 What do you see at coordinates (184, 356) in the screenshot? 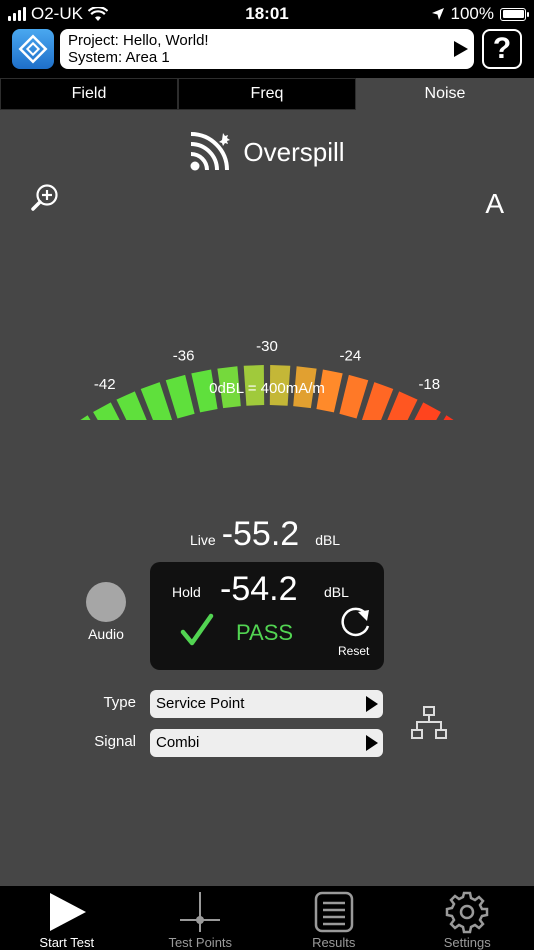
I see `gauge-tick-label: -36` at bounding box center [184, 356].